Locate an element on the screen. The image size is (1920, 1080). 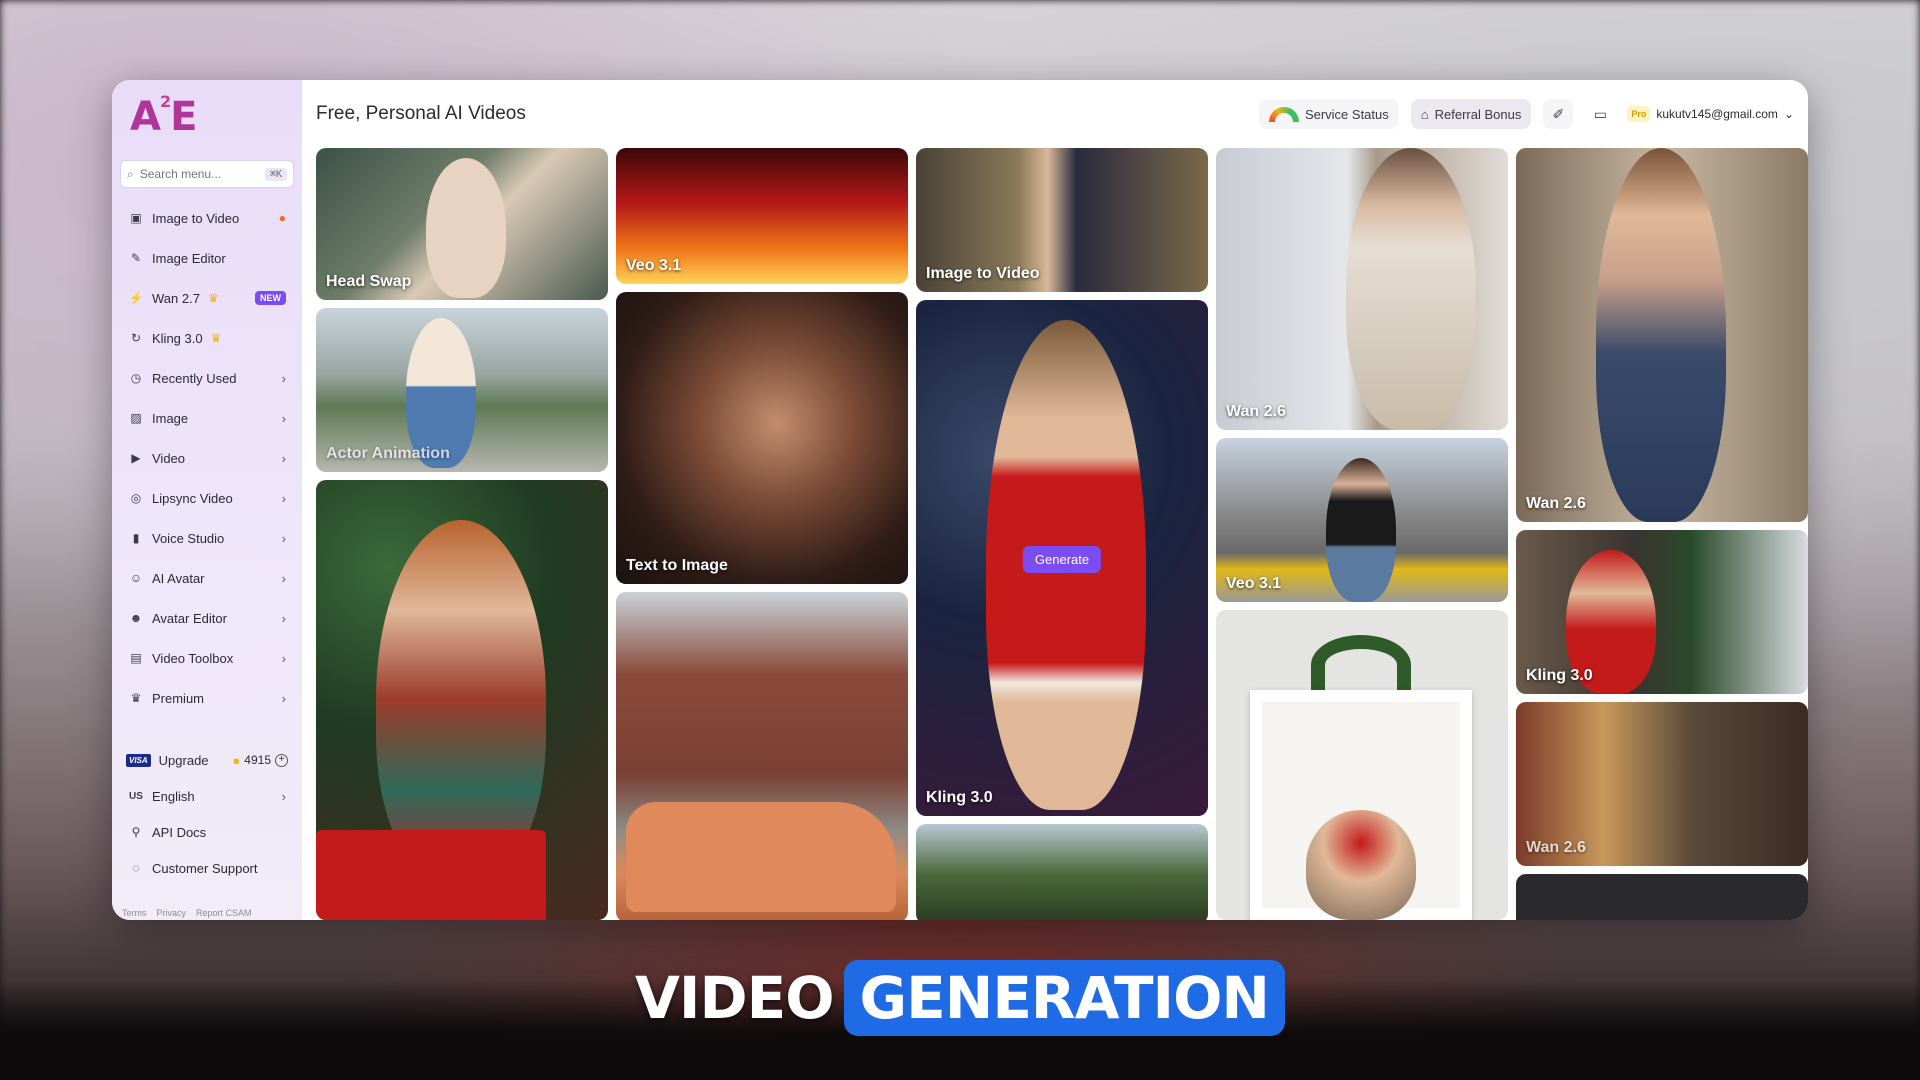
gallery-card-diner is located at coordinates (762, 756).